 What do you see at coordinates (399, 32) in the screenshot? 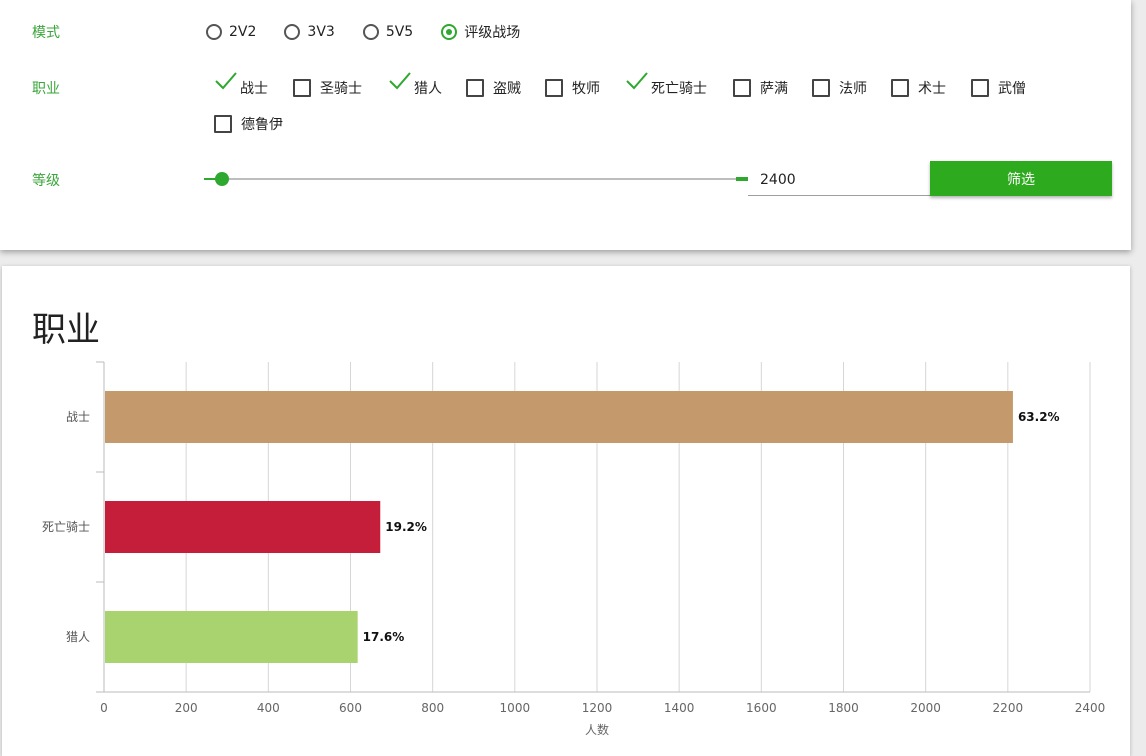
I see `mode-radio-label: 5V5` at bounding box center [399, 32].